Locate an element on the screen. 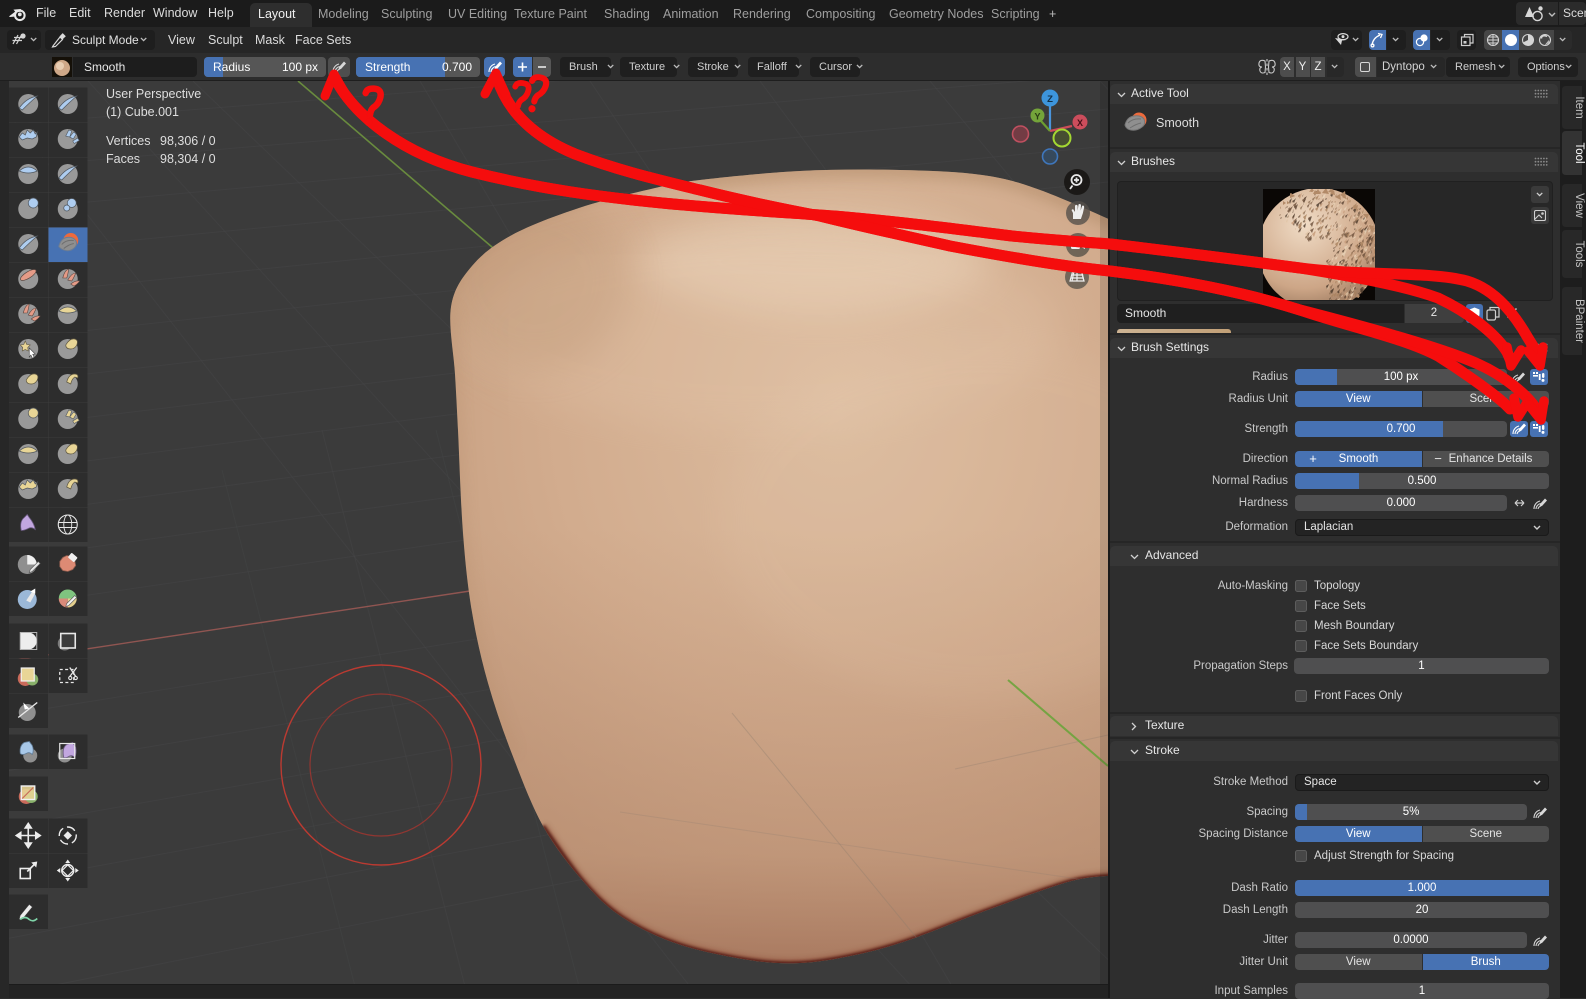  svg-text: View is located at coordinates (1579, 205).